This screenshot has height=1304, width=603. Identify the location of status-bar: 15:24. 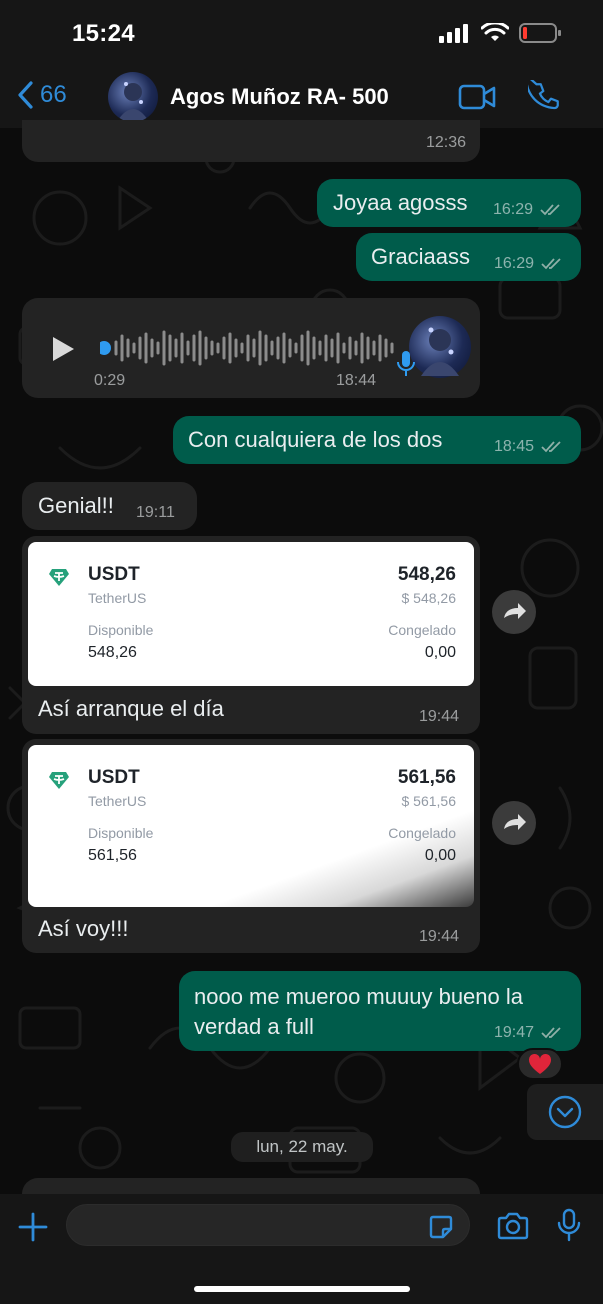
(301, 33).